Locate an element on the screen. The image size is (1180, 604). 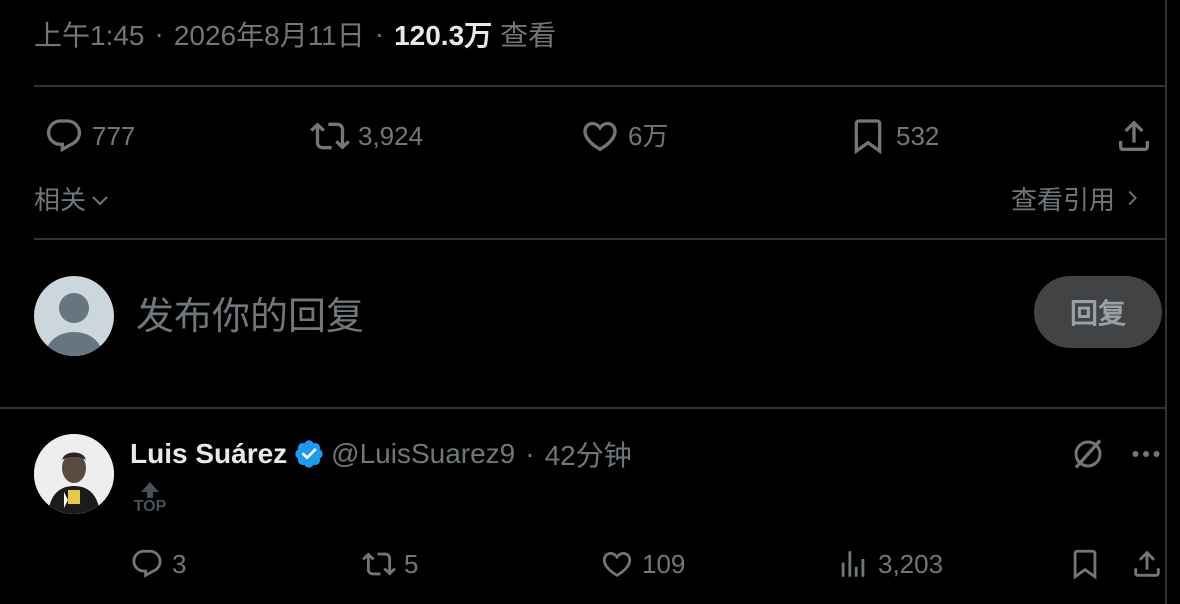
related-toggle: 相关 is located at coordinates (73, 198).